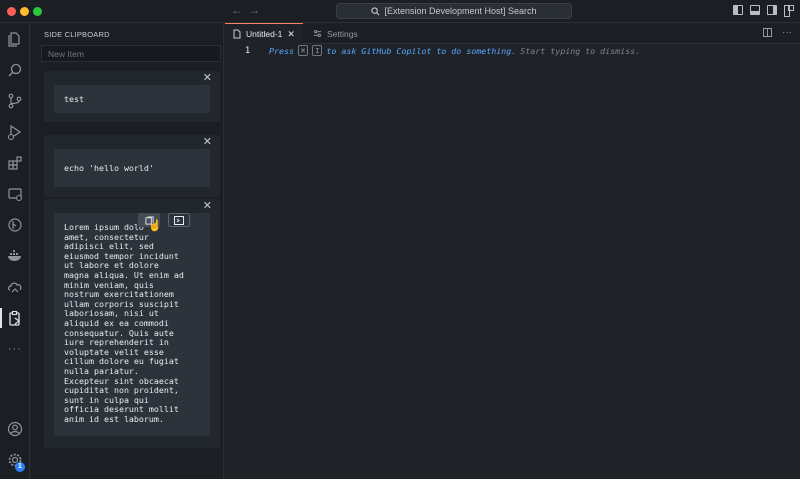 The width and height of the screenshot is (800, 479). Describe the element at coordinates (15, 318) in the screenshot. I see `side-clipboard-icon` at that location.